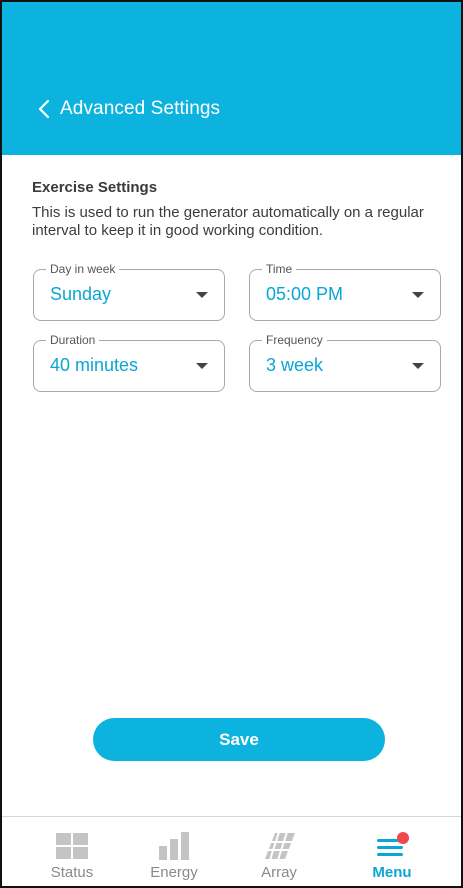 This screenshot has width=463, height=888. What do you see at coordinates (73, 340) in the screenshot?
I see `duration-label: Duration` at bounding box center [73, 340].